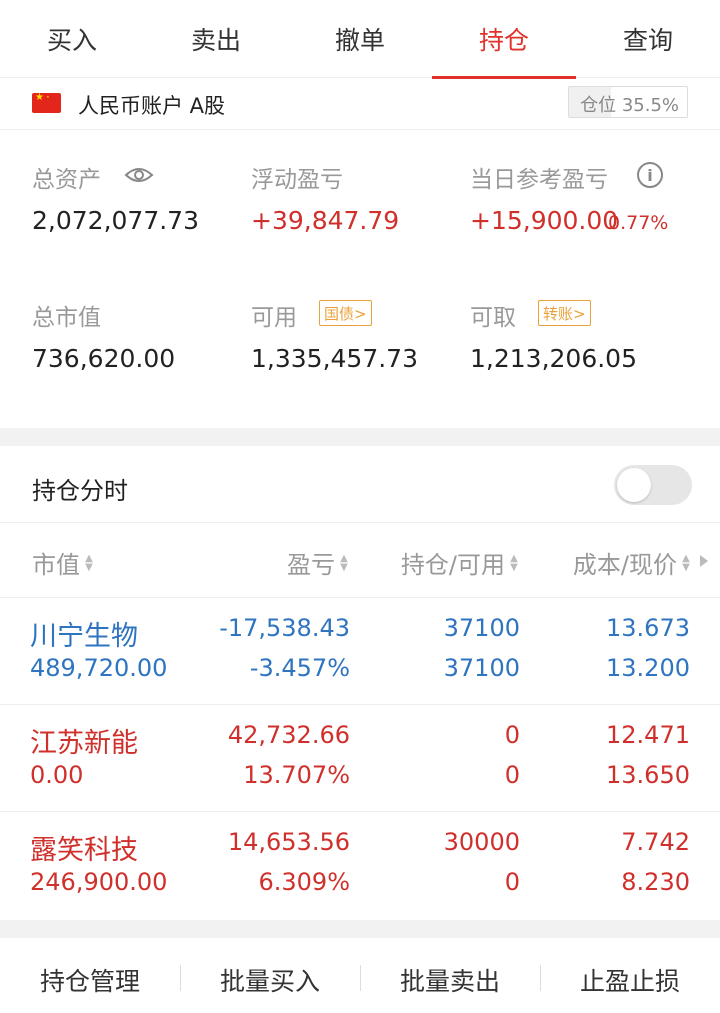 The image size is (720, 1013). I want to click on floating-pnl-value: +39,847.79, so click(325, 220).